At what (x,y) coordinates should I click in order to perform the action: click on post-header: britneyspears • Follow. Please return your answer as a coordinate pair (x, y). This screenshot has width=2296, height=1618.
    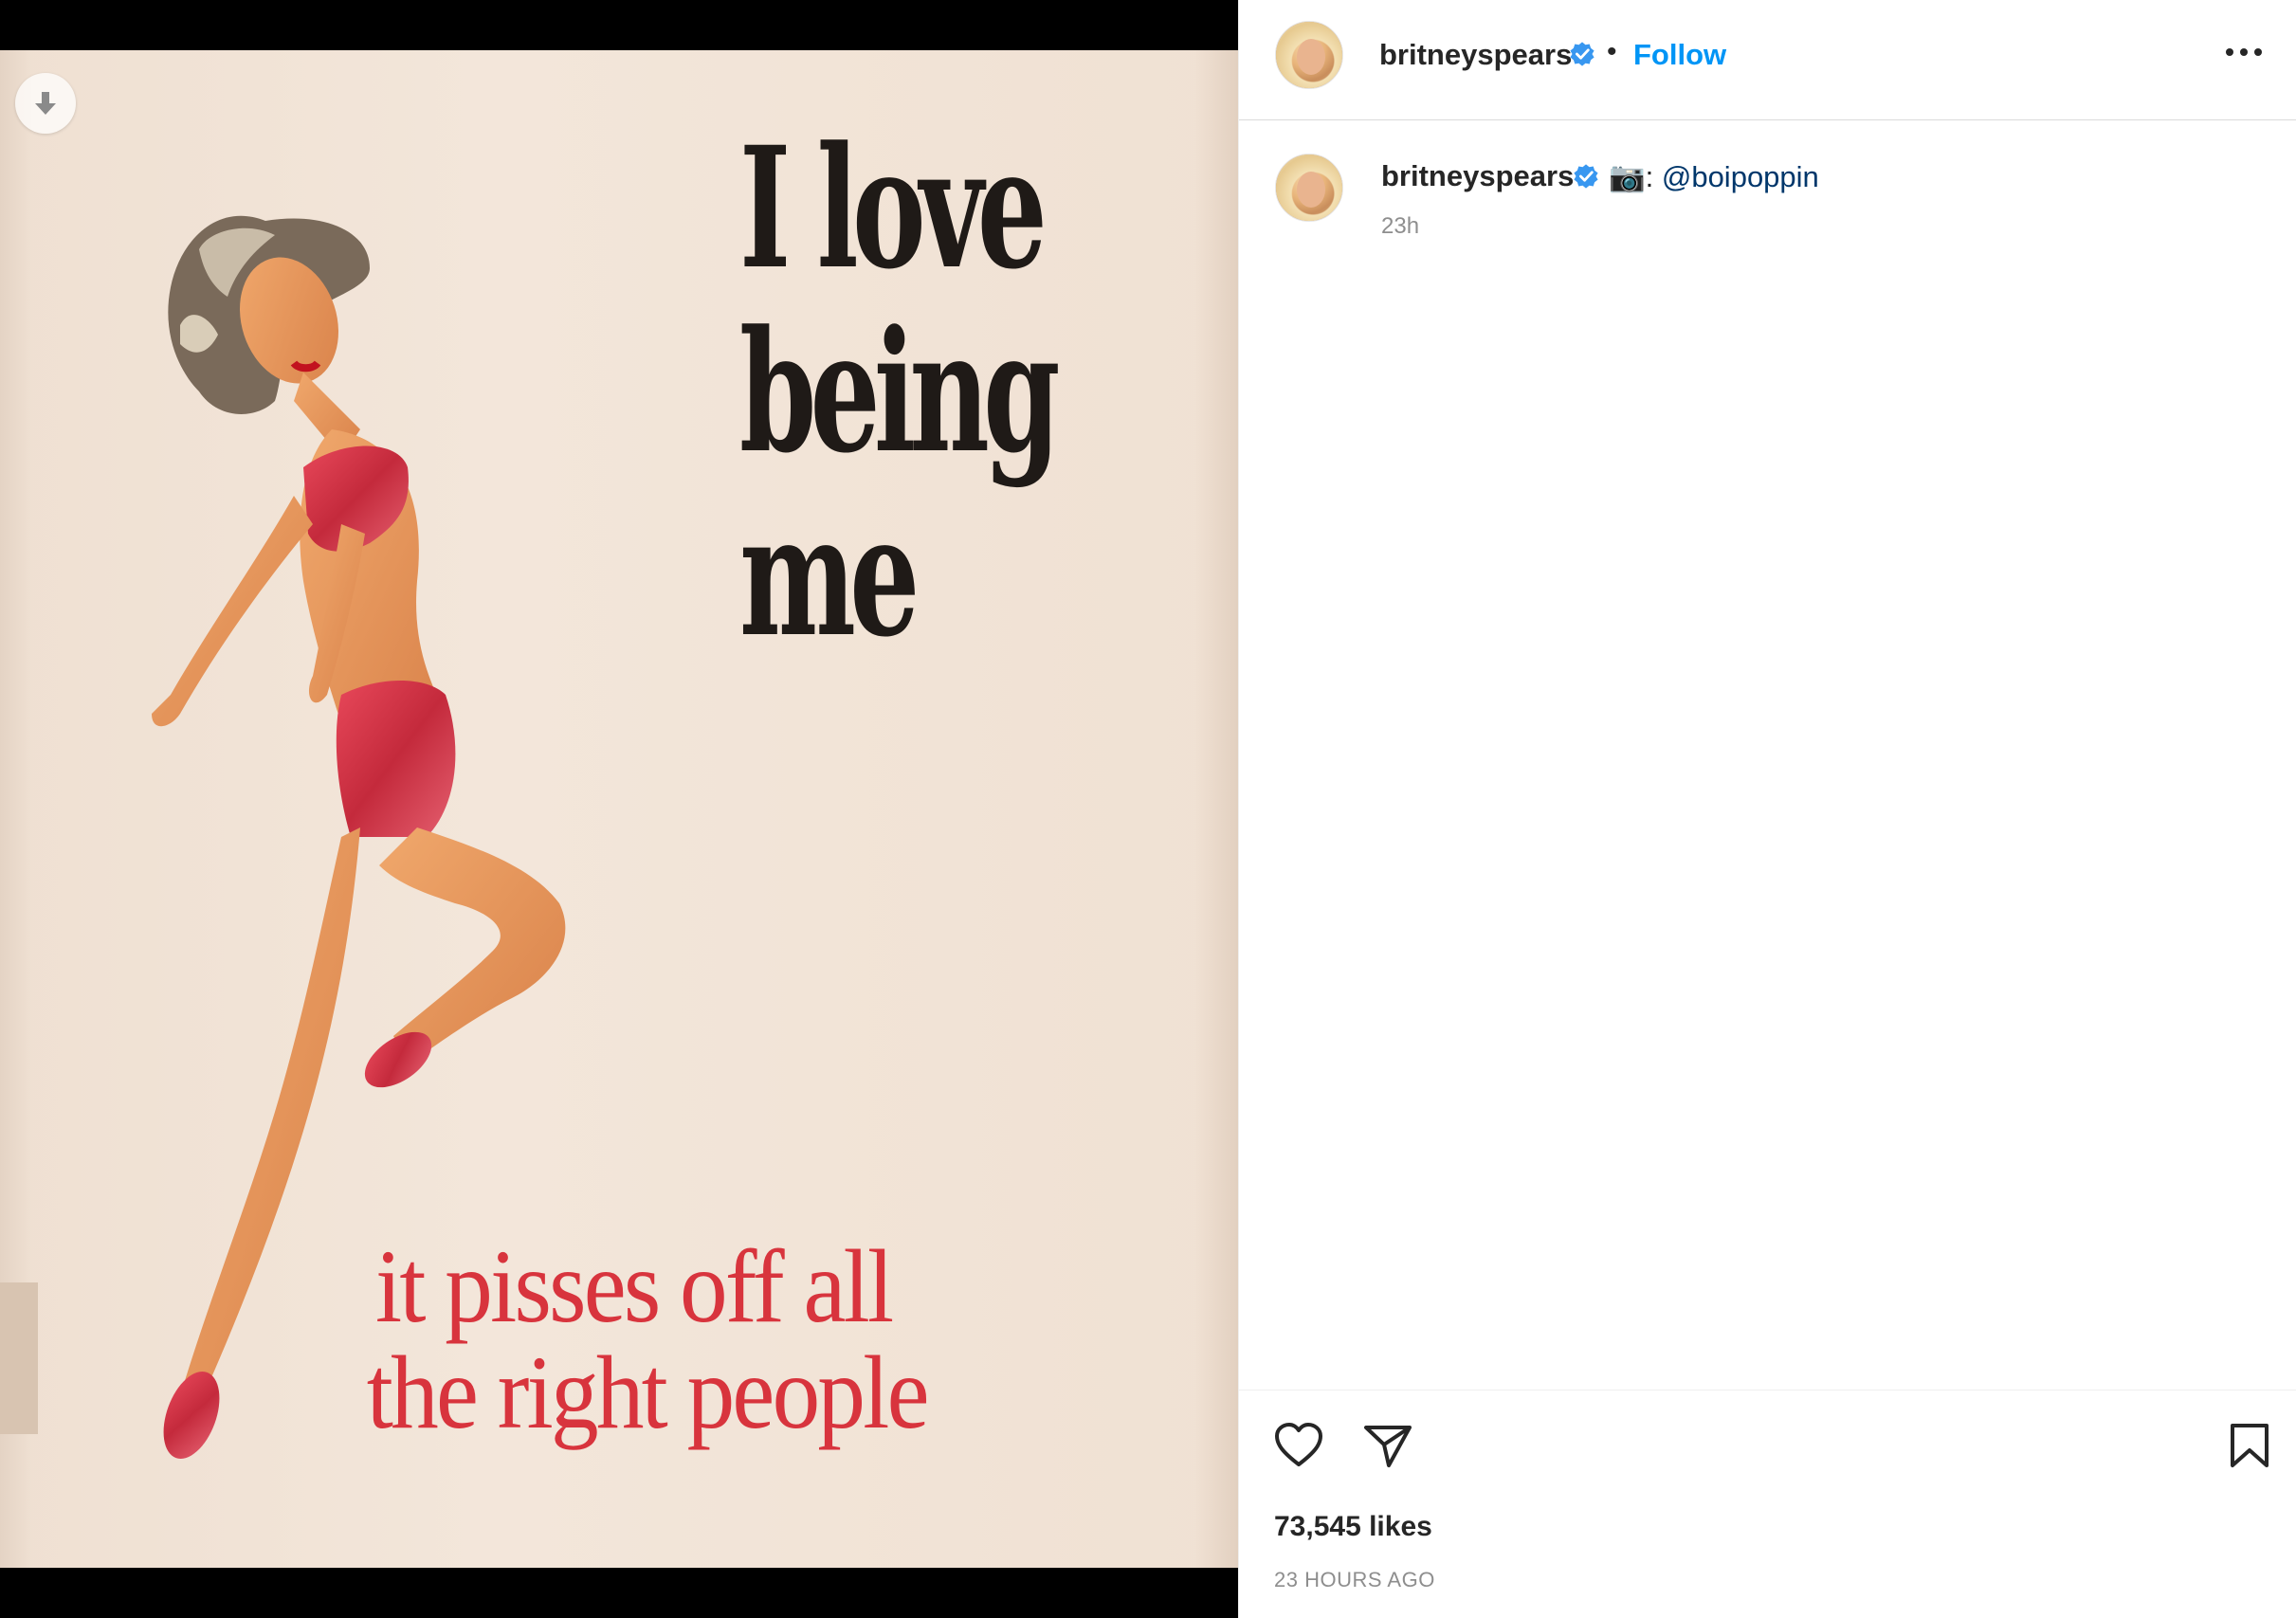
    Looking at the image, I should click on (1767, 60).